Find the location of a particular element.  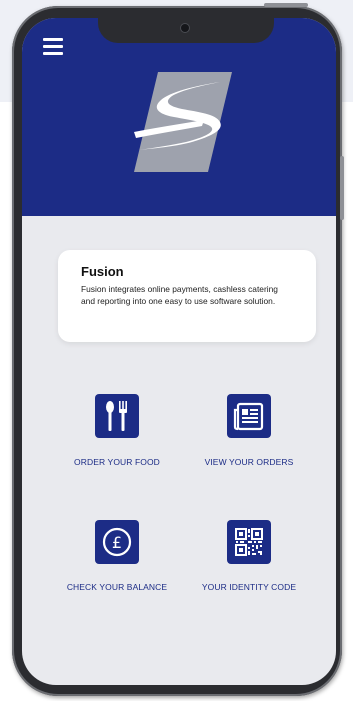

check-balance-button: £ CHECK YOUR BALANCE is located at coordinates (117, 560).